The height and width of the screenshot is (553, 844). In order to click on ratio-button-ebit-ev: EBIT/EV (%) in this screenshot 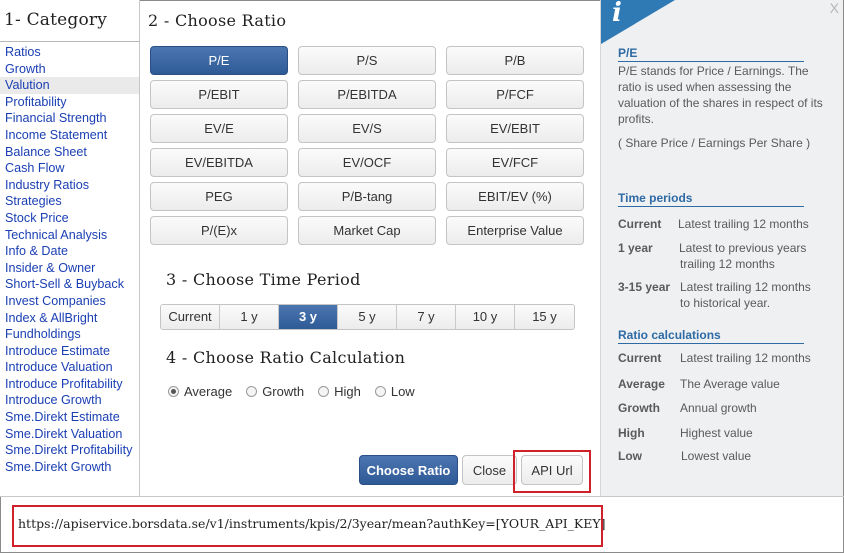, I will do `click(515, 196)`.